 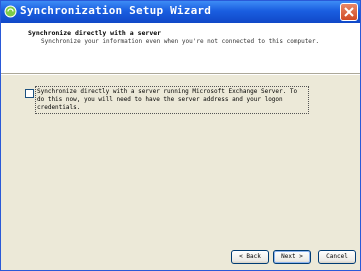 I want to click on window-title: Synchronization Setup Wizard, so click(x=116, y=10).